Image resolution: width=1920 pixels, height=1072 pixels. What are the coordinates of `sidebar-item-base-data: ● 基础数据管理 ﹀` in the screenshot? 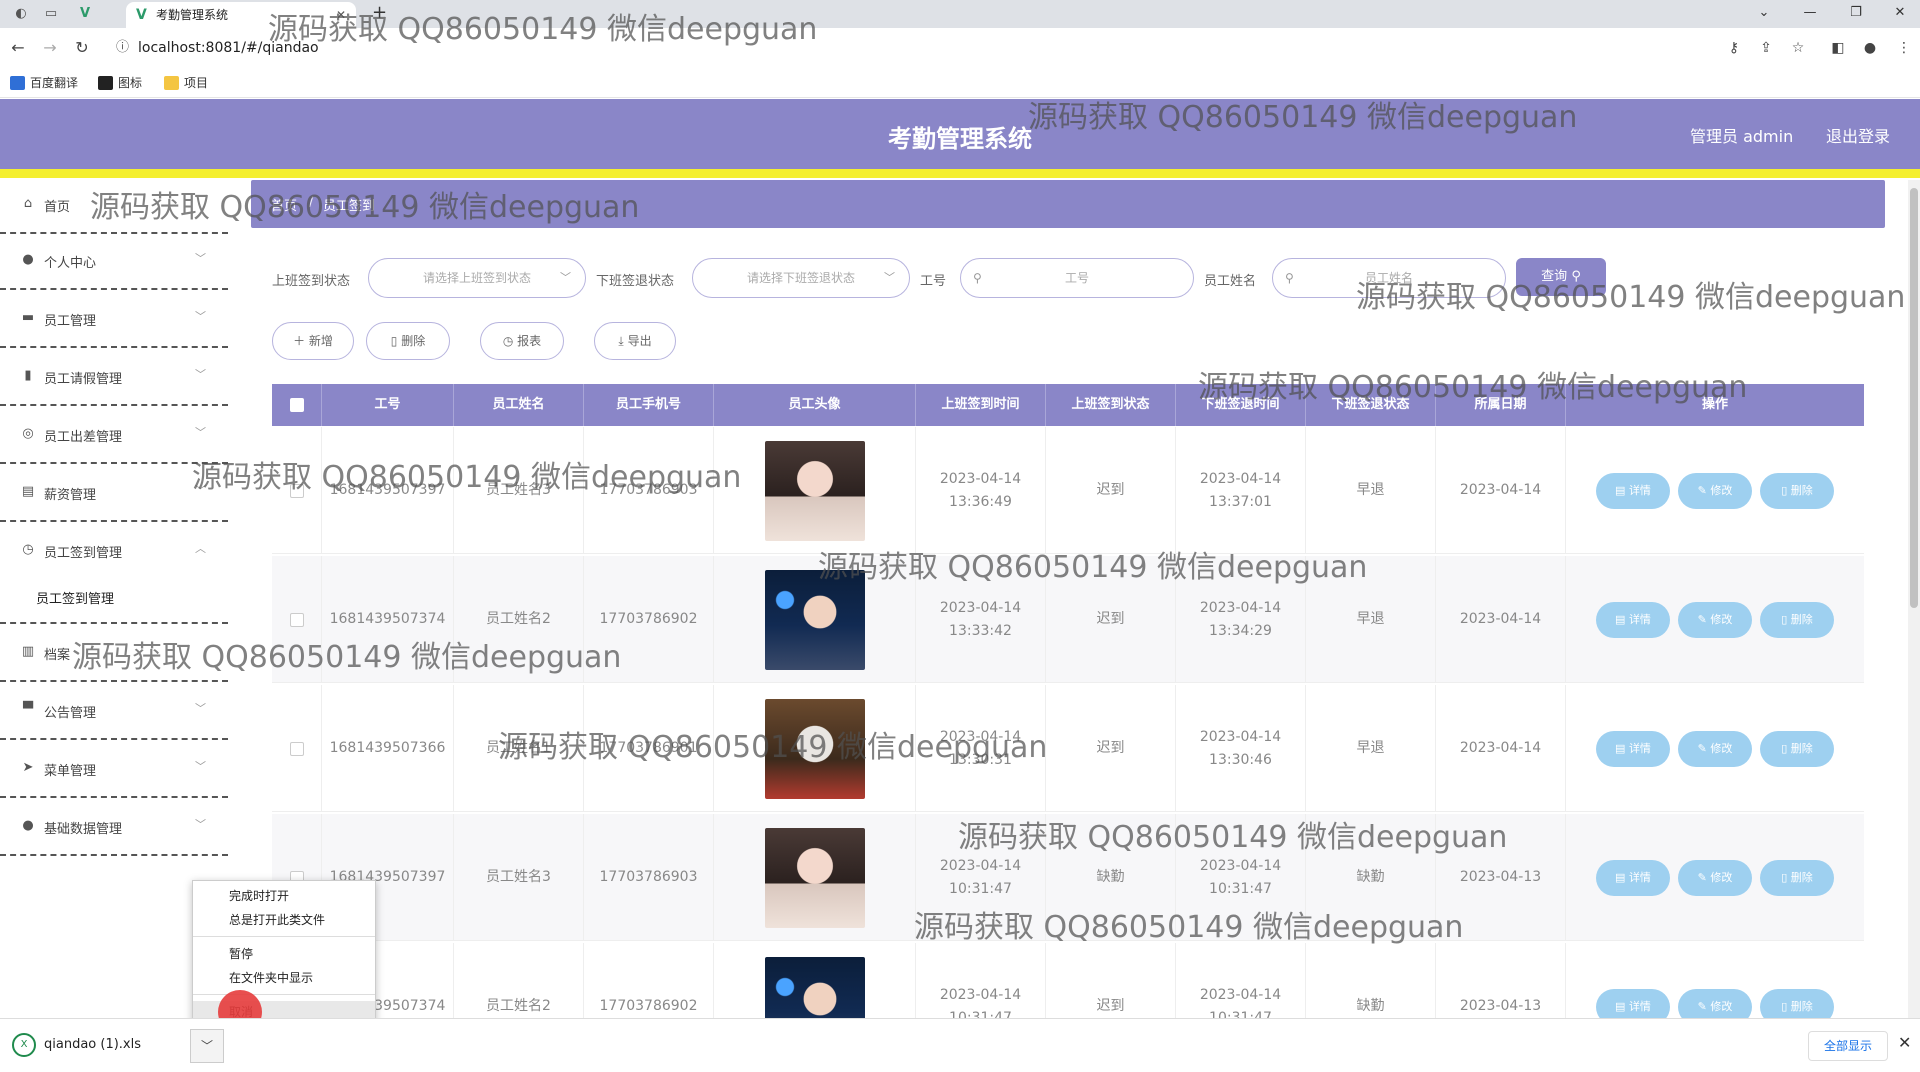 It's located at (114, 828).